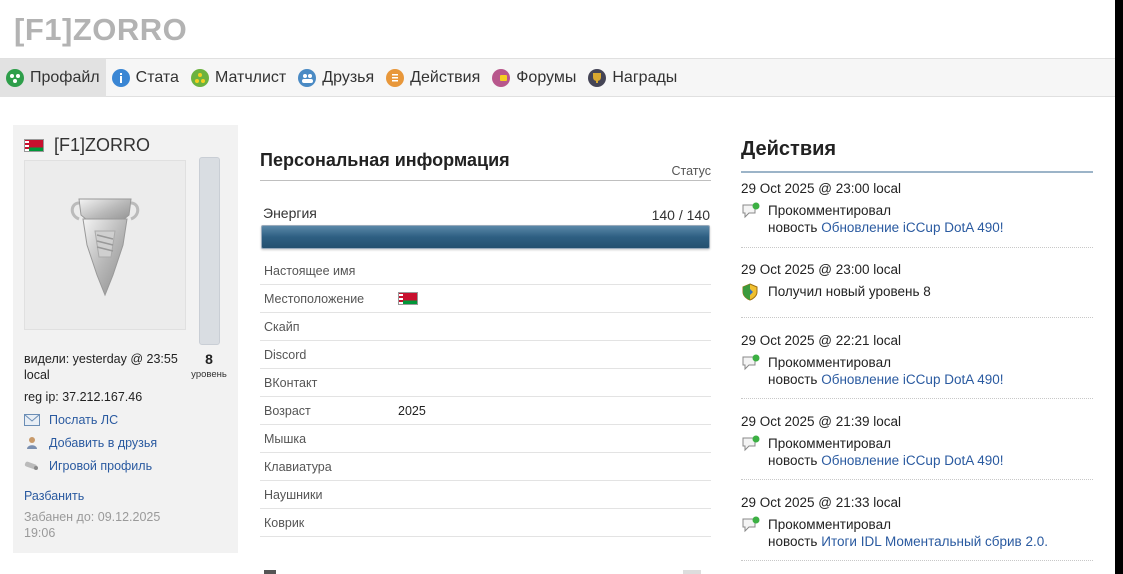  Describe the element at coordinates (501, 77) in the screenshot. I see `forums-icon` at that location.